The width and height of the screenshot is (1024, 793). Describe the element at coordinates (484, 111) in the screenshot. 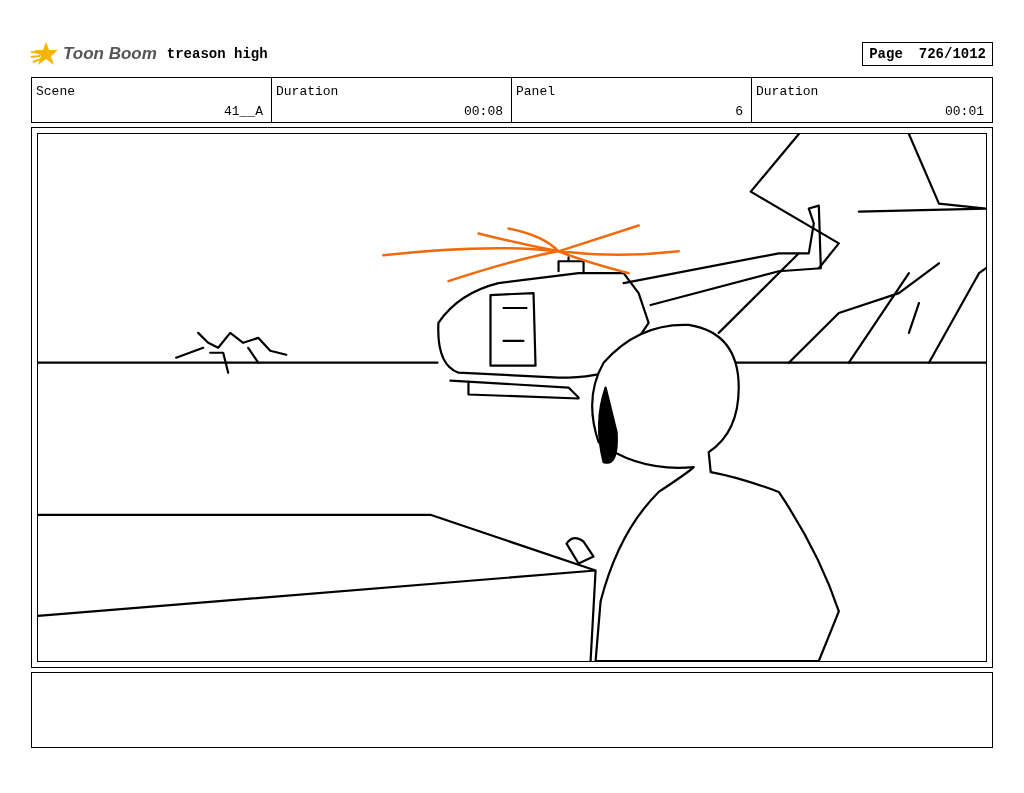

I see `info-value: 00:08` at that location.